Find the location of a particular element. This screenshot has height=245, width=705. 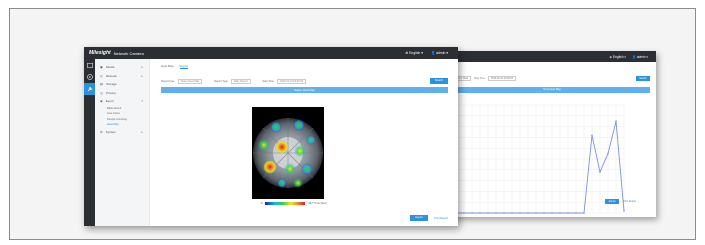

footer-buttons: Export Print Report is located at coordinates (429, 218).